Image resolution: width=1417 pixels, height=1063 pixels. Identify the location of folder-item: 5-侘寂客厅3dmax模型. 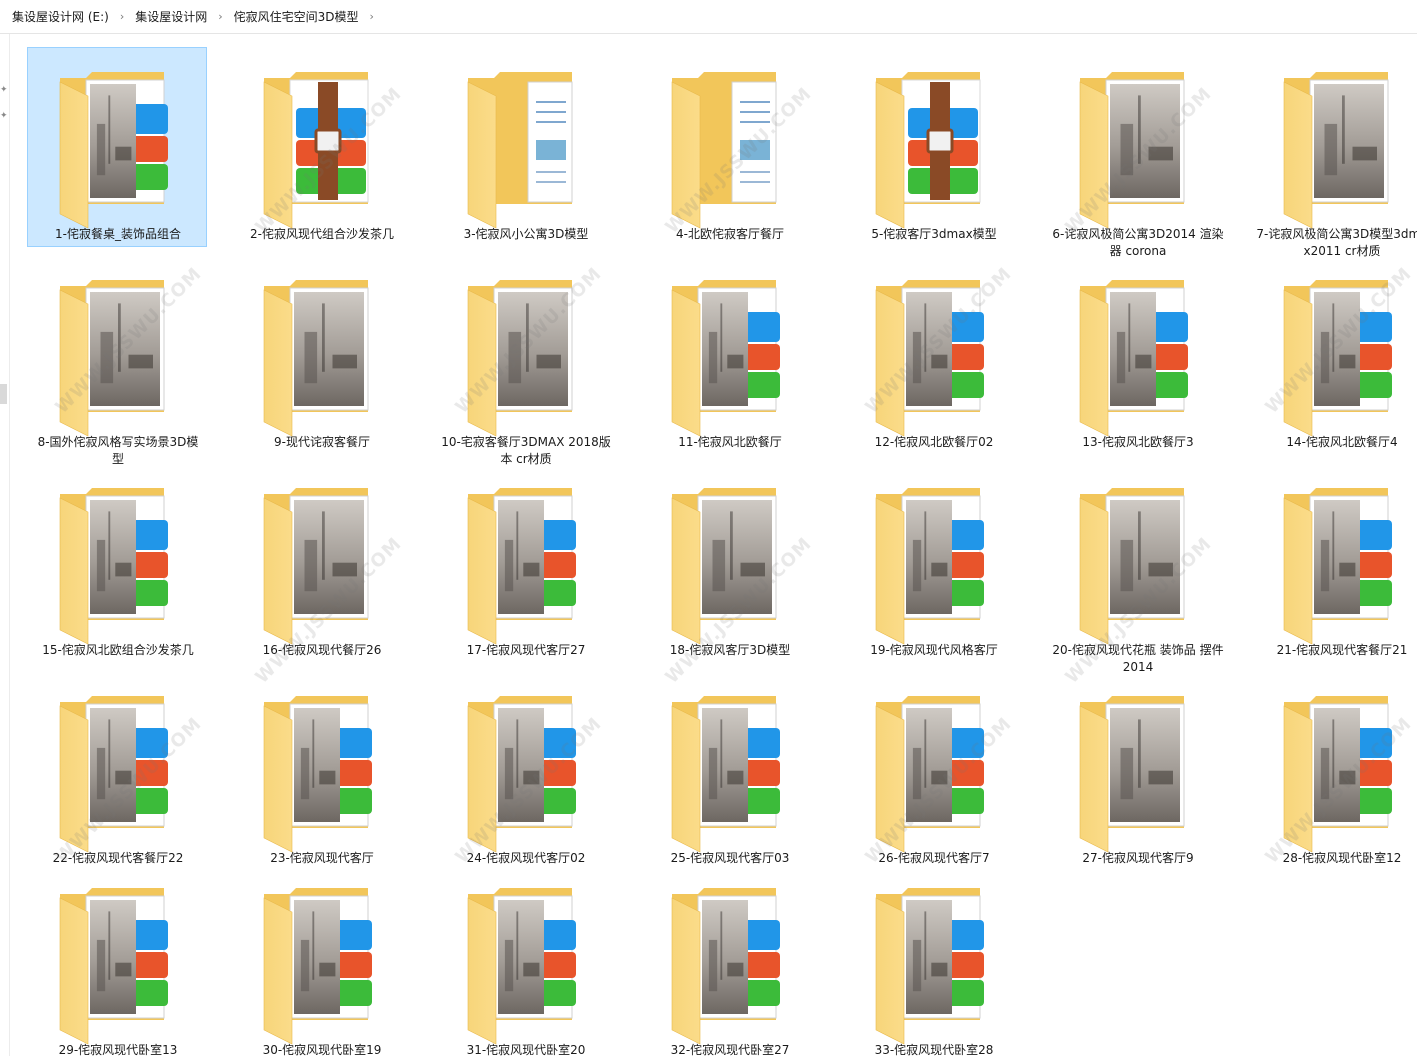
(933, 147).